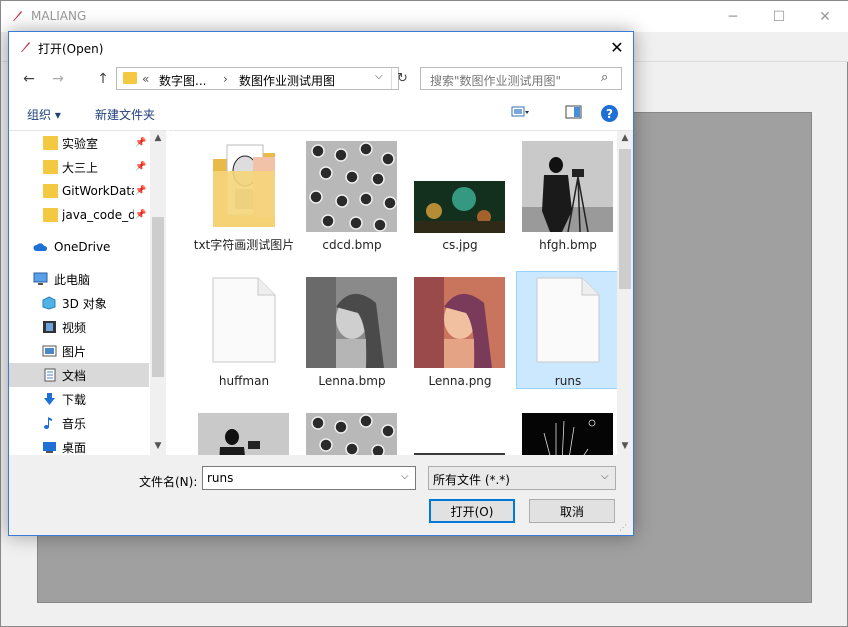 The width and height of the screenshot is (848, 627). I want to click on preview-pane-icon, so click(574, 112).